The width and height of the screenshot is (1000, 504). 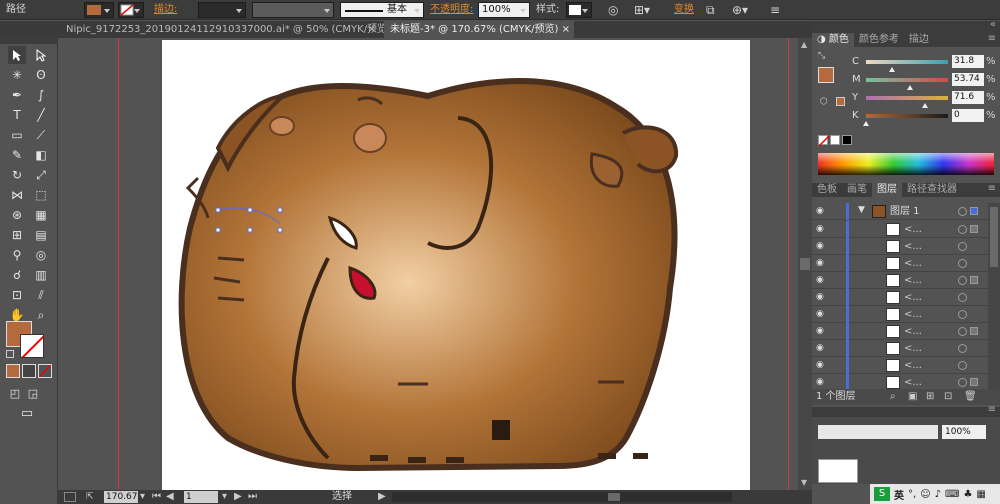 I want to click on none-mode-icon, so click(x=45, y=371).